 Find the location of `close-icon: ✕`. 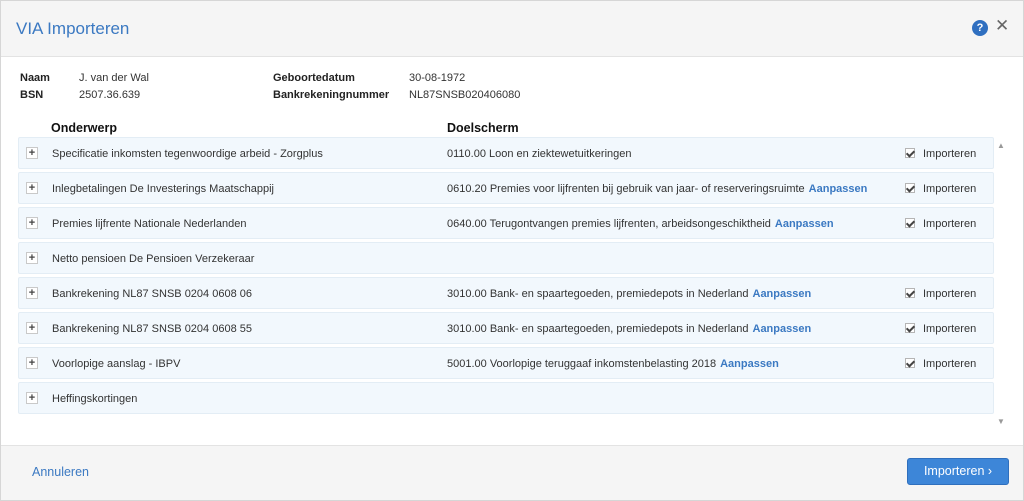

close-icon: ✕ is located at coordinates (1002, 26).